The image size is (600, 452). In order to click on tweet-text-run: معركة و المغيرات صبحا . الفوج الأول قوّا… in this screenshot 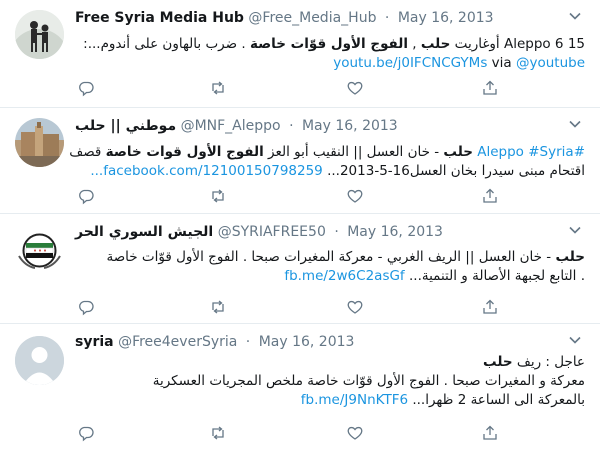, I will do `click(368, 381)`.